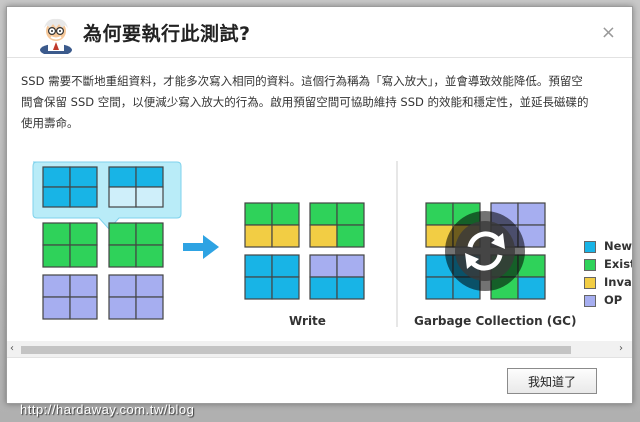 This screenshot has height=422, width=640. Describe the element at coordinates (103, 245) in the screenshot. I see `left-middle-blocks` at that location.